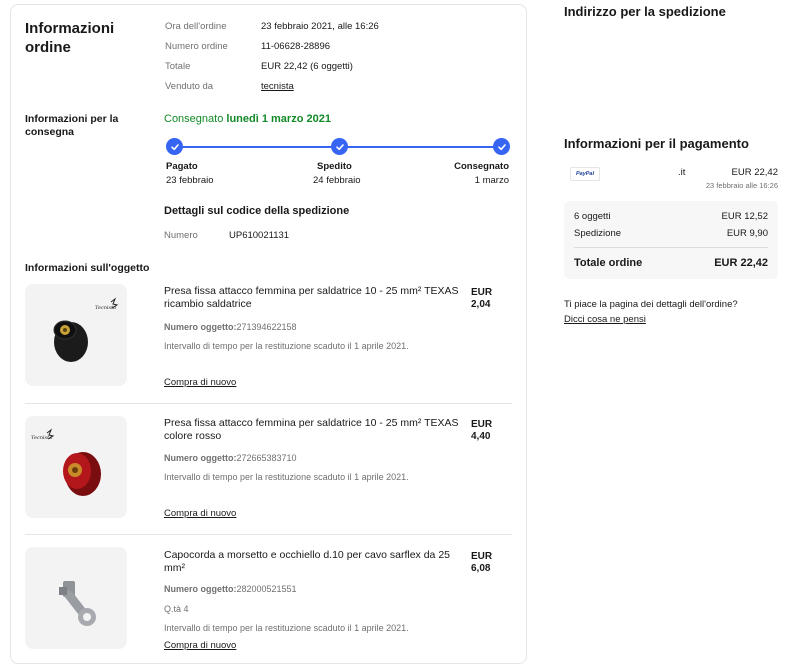 Image resolution: width=800 pixels, height=671 pixels. Describe the element at coordinates (176, 609) in the screenshot. I see `item-3-quantity: Q.tà 4` at that location.